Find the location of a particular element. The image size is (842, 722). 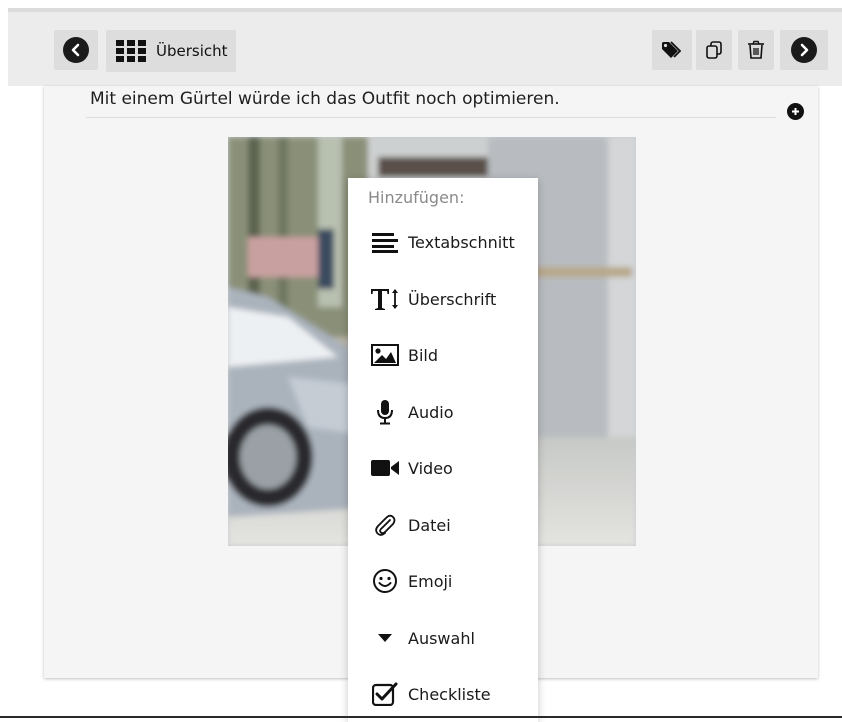

bottom-divider is located at coordinates (421, 717).